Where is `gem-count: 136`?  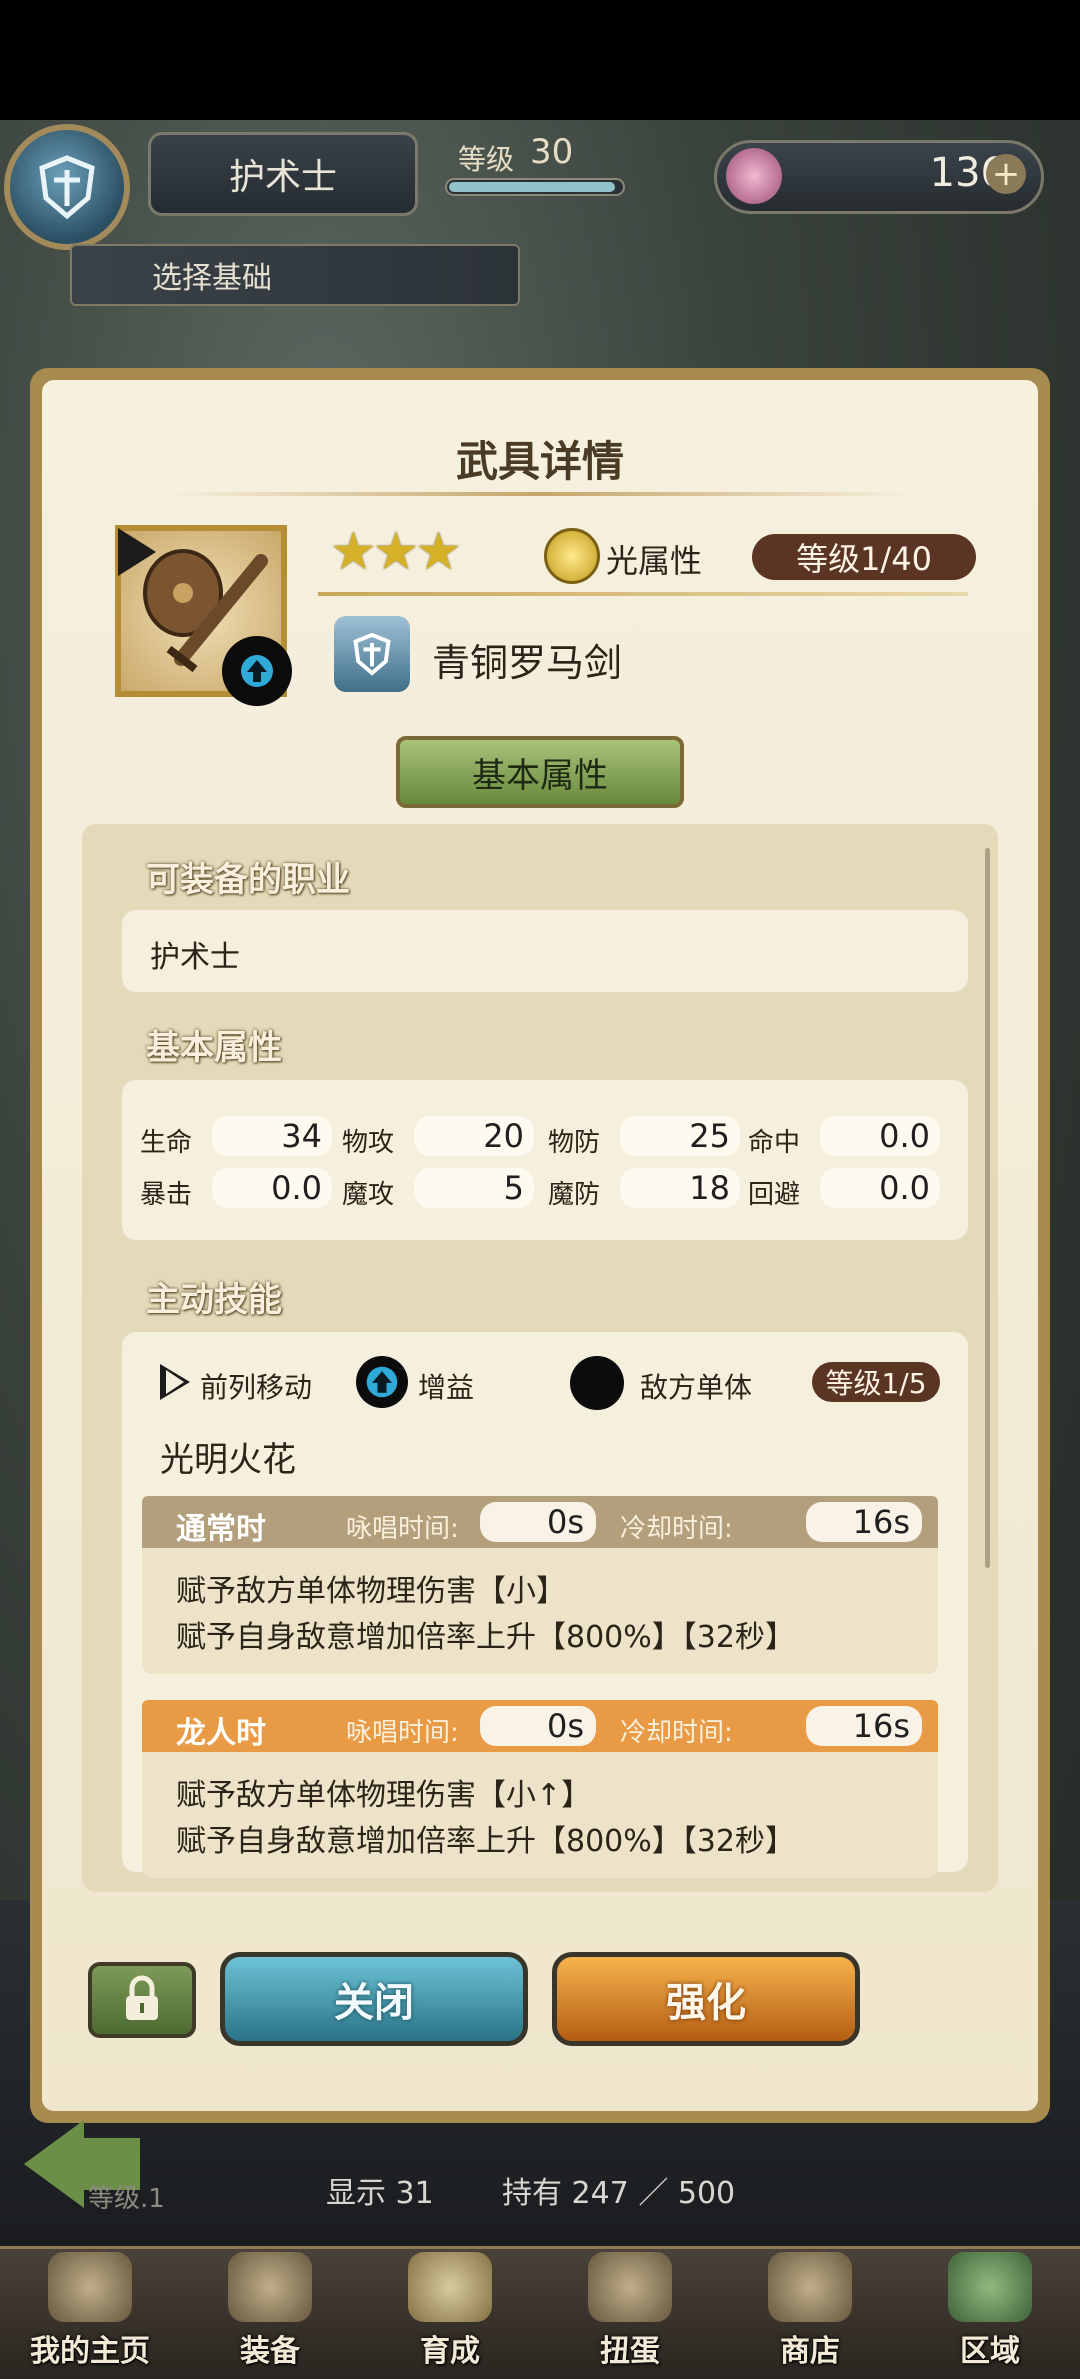 gem-count: 136 is located at coordinates (967, 173).